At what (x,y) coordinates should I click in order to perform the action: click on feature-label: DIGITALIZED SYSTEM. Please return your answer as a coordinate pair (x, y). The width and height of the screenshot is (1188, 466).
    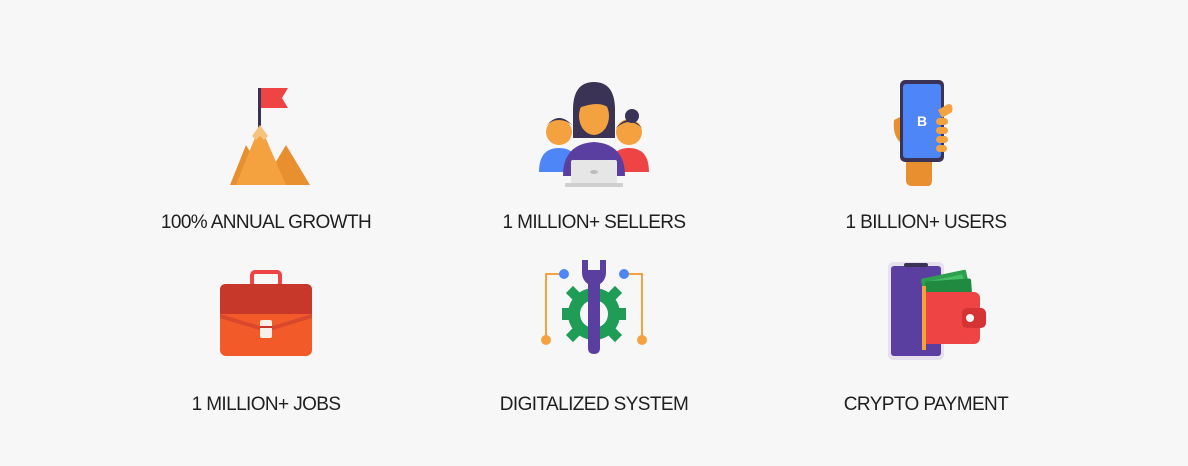
    Looking at the image, I should click on (594, 404).